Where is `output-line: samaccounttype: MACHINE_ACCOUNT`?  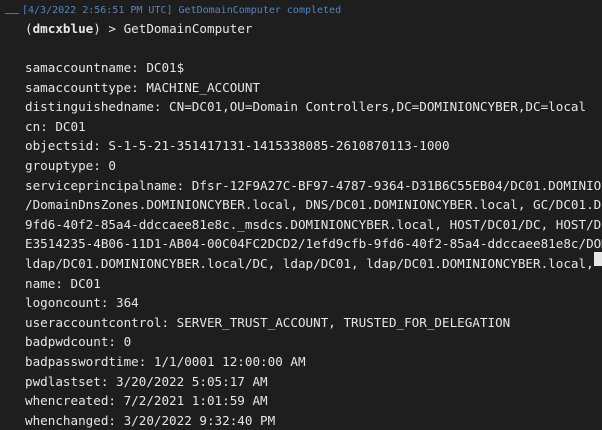
output-line: samaccounttype: MACHINE_ACCOUNT is located at coordinates (143, 87).